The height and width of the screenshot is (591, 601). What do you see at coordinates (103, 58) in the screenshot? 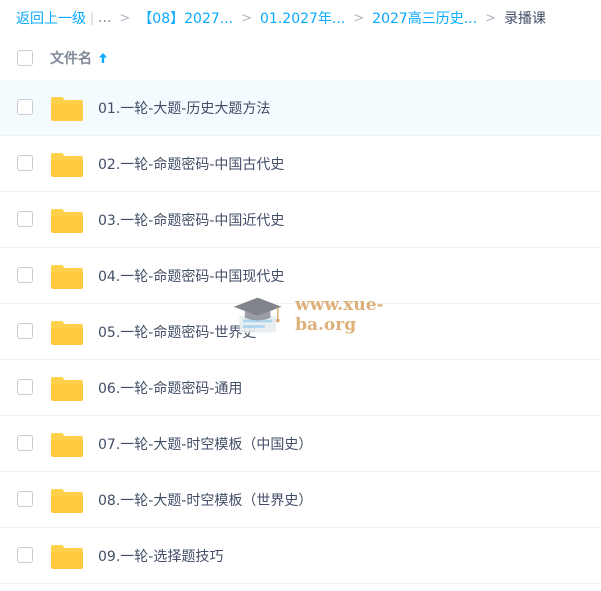
I see `arrow-up-icon` at bounding box center [103, 58].